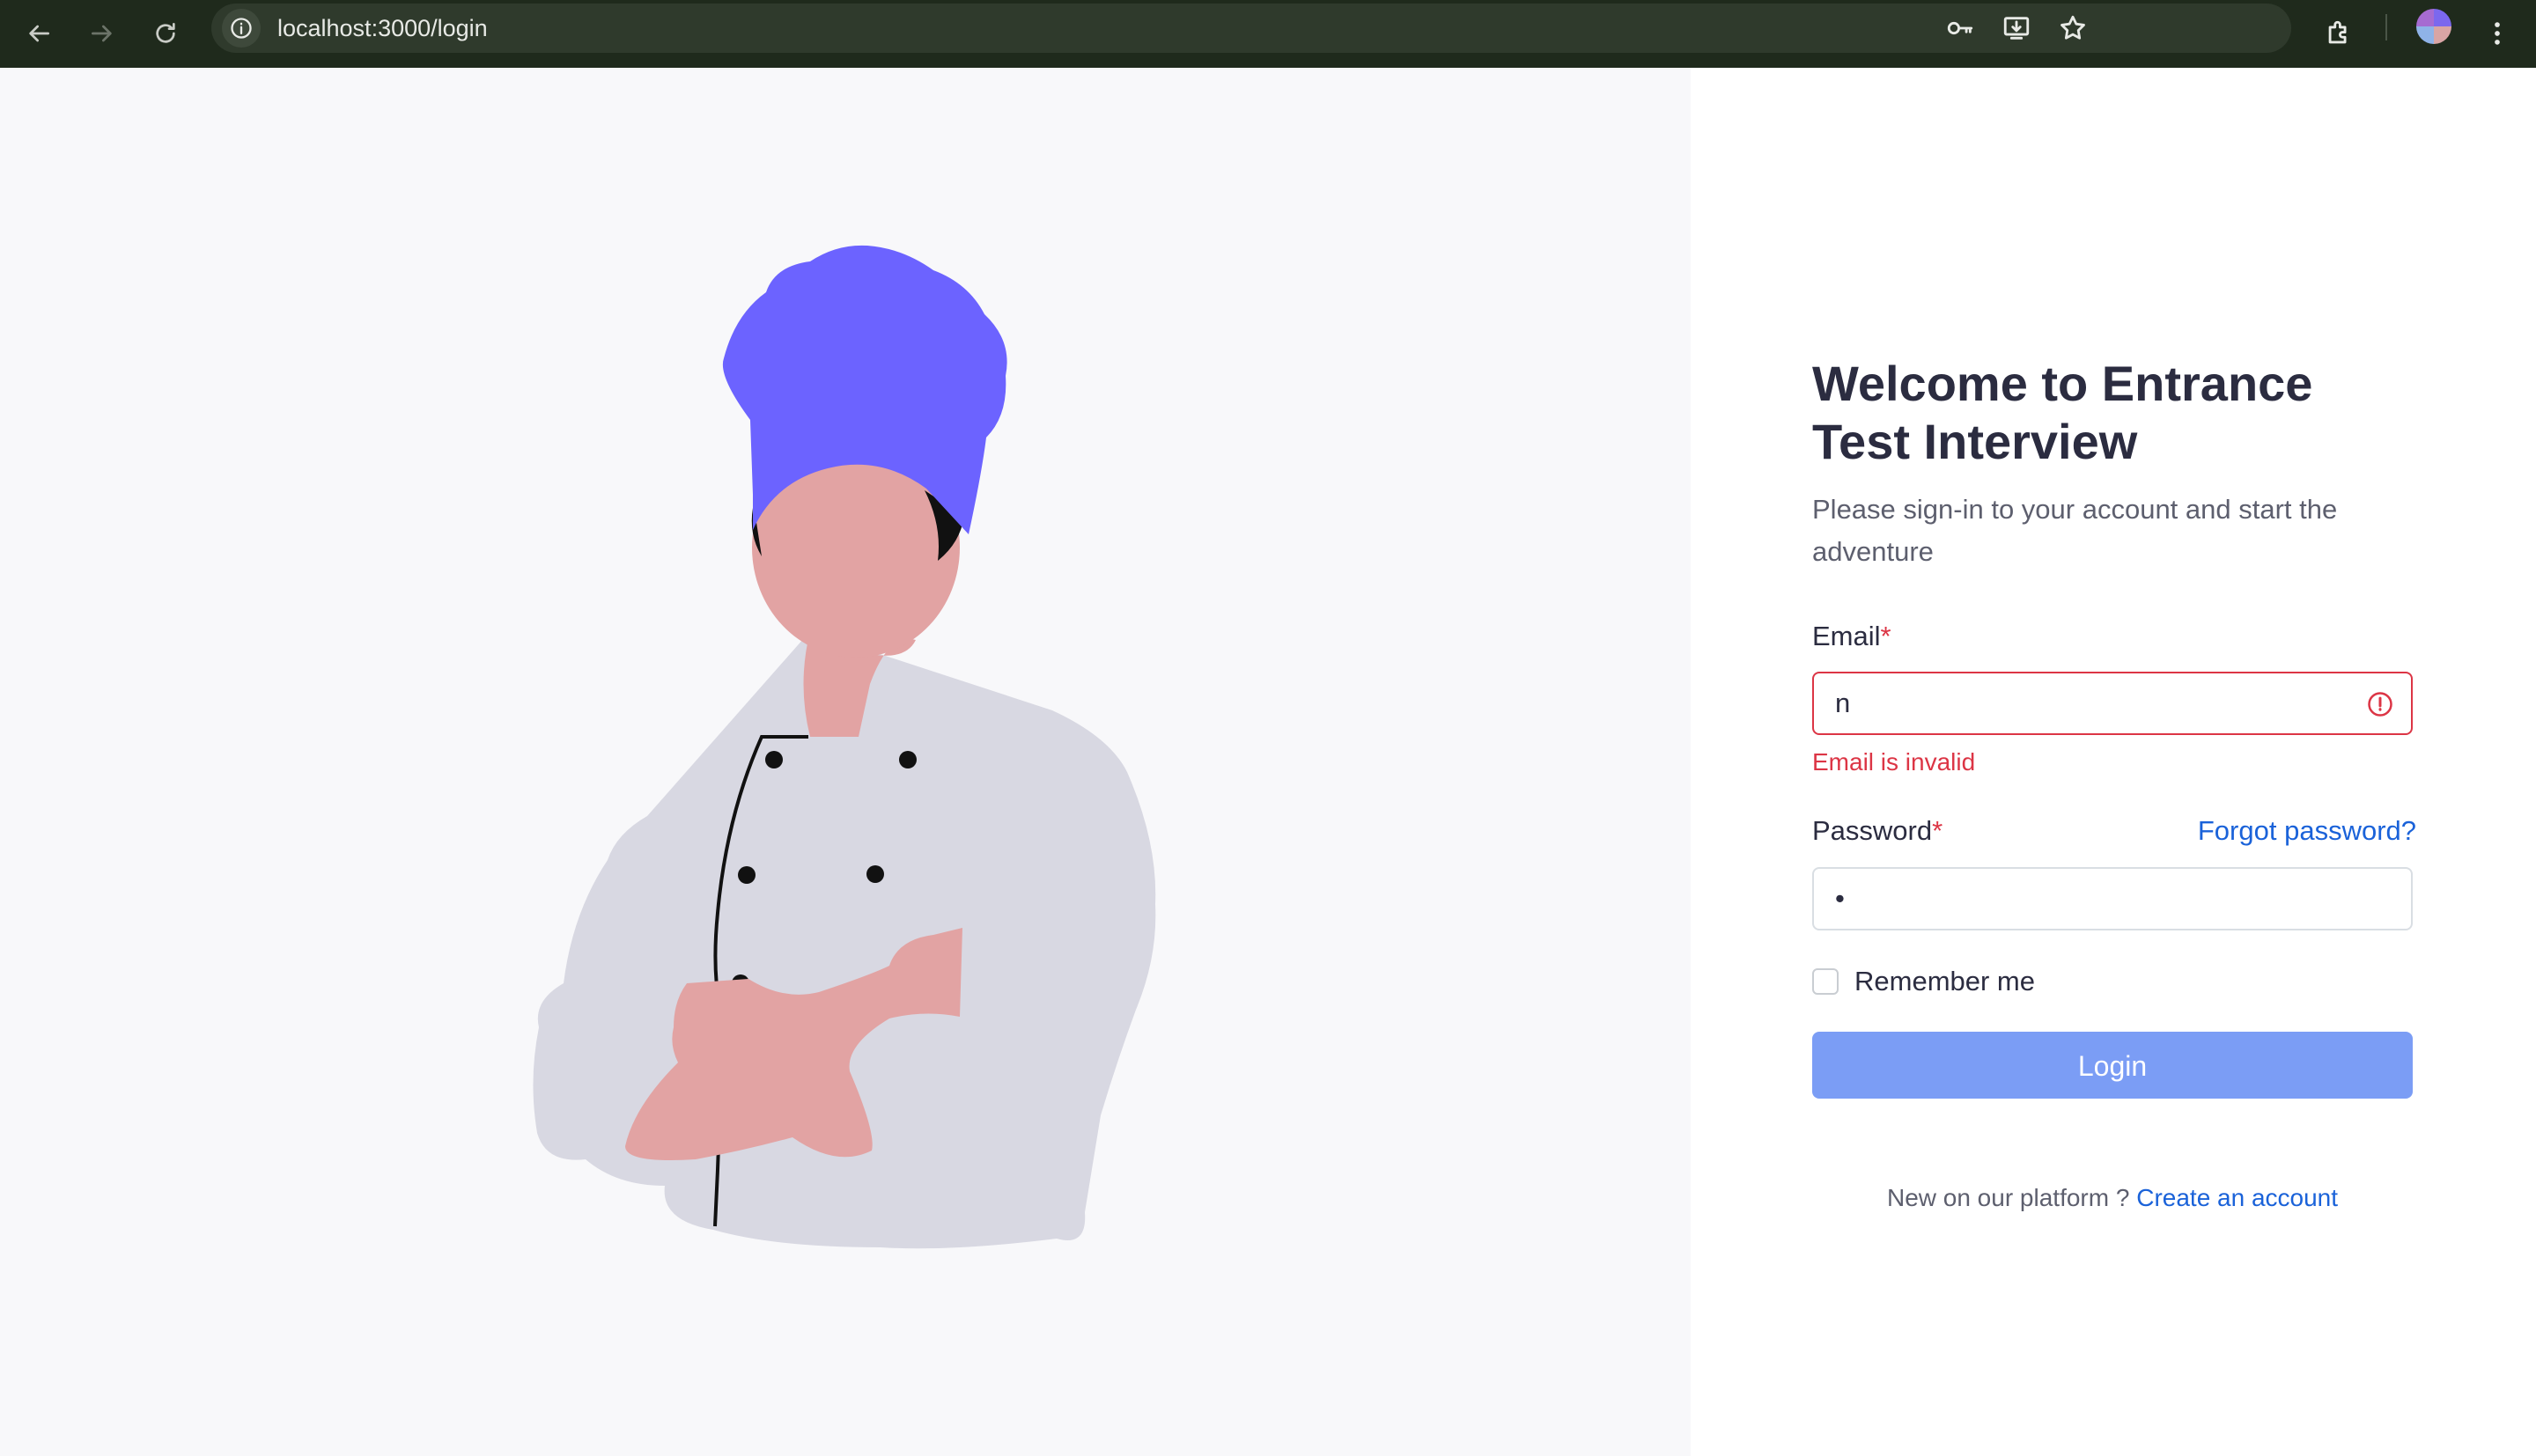 The width and height of the screenshot is (2536, 1456). I want to click on browser-menu-button, so click(2497, 33).